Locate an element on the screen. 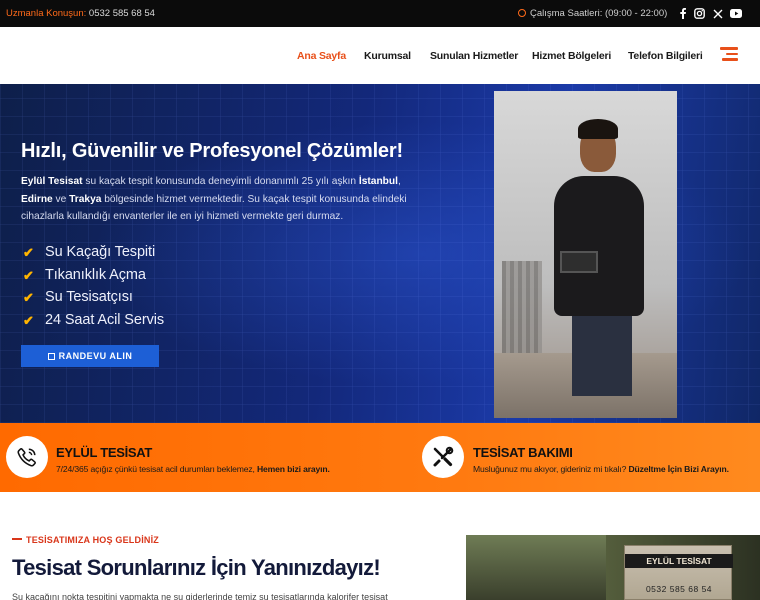 The height and width of the screenshot is (600, 760). clock-icon is located at coordinates (522, 13).